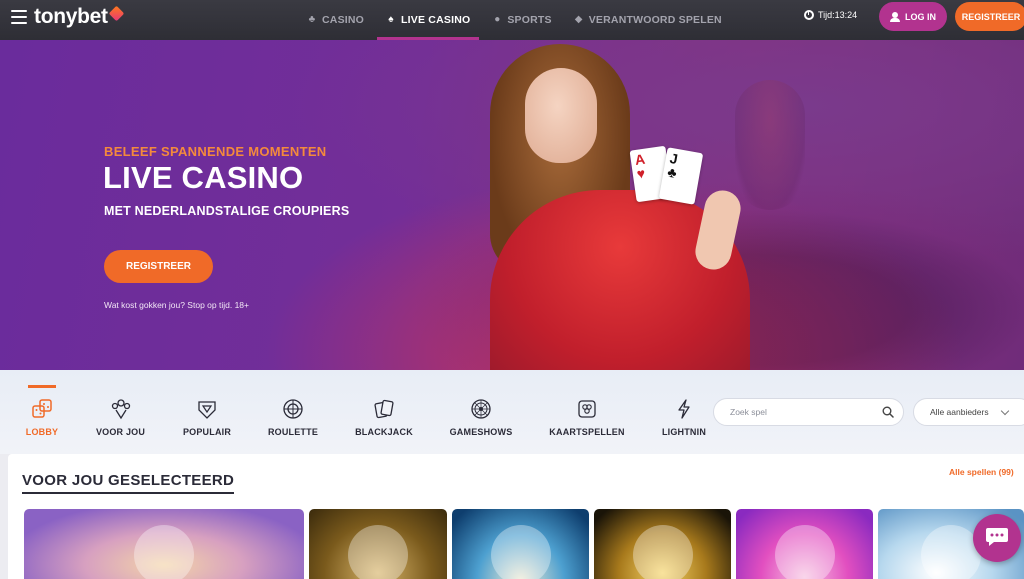  What do you see at coordinates (71, 16) in the screenshot?
I see `brand-name: tonybet` at bounding box center [71, 16].